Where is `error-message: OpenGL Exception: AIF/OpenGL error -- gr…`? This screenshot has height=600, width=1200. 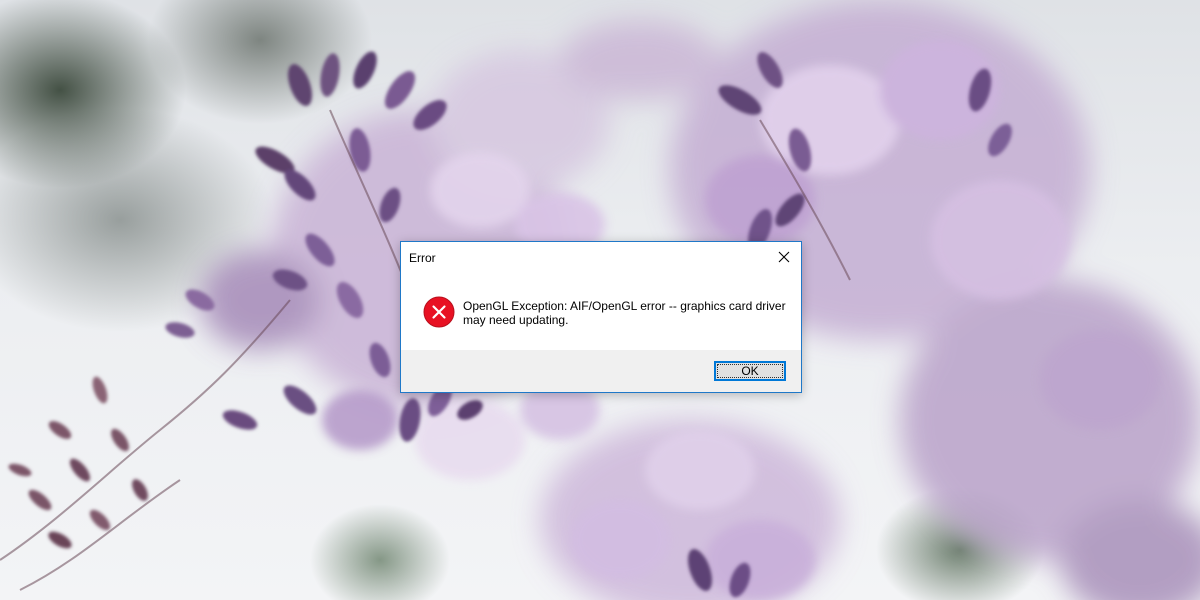 error-message: OpenGL Exception: AIF/OpenGL error -- gr… is located at coordinates (624, 313).